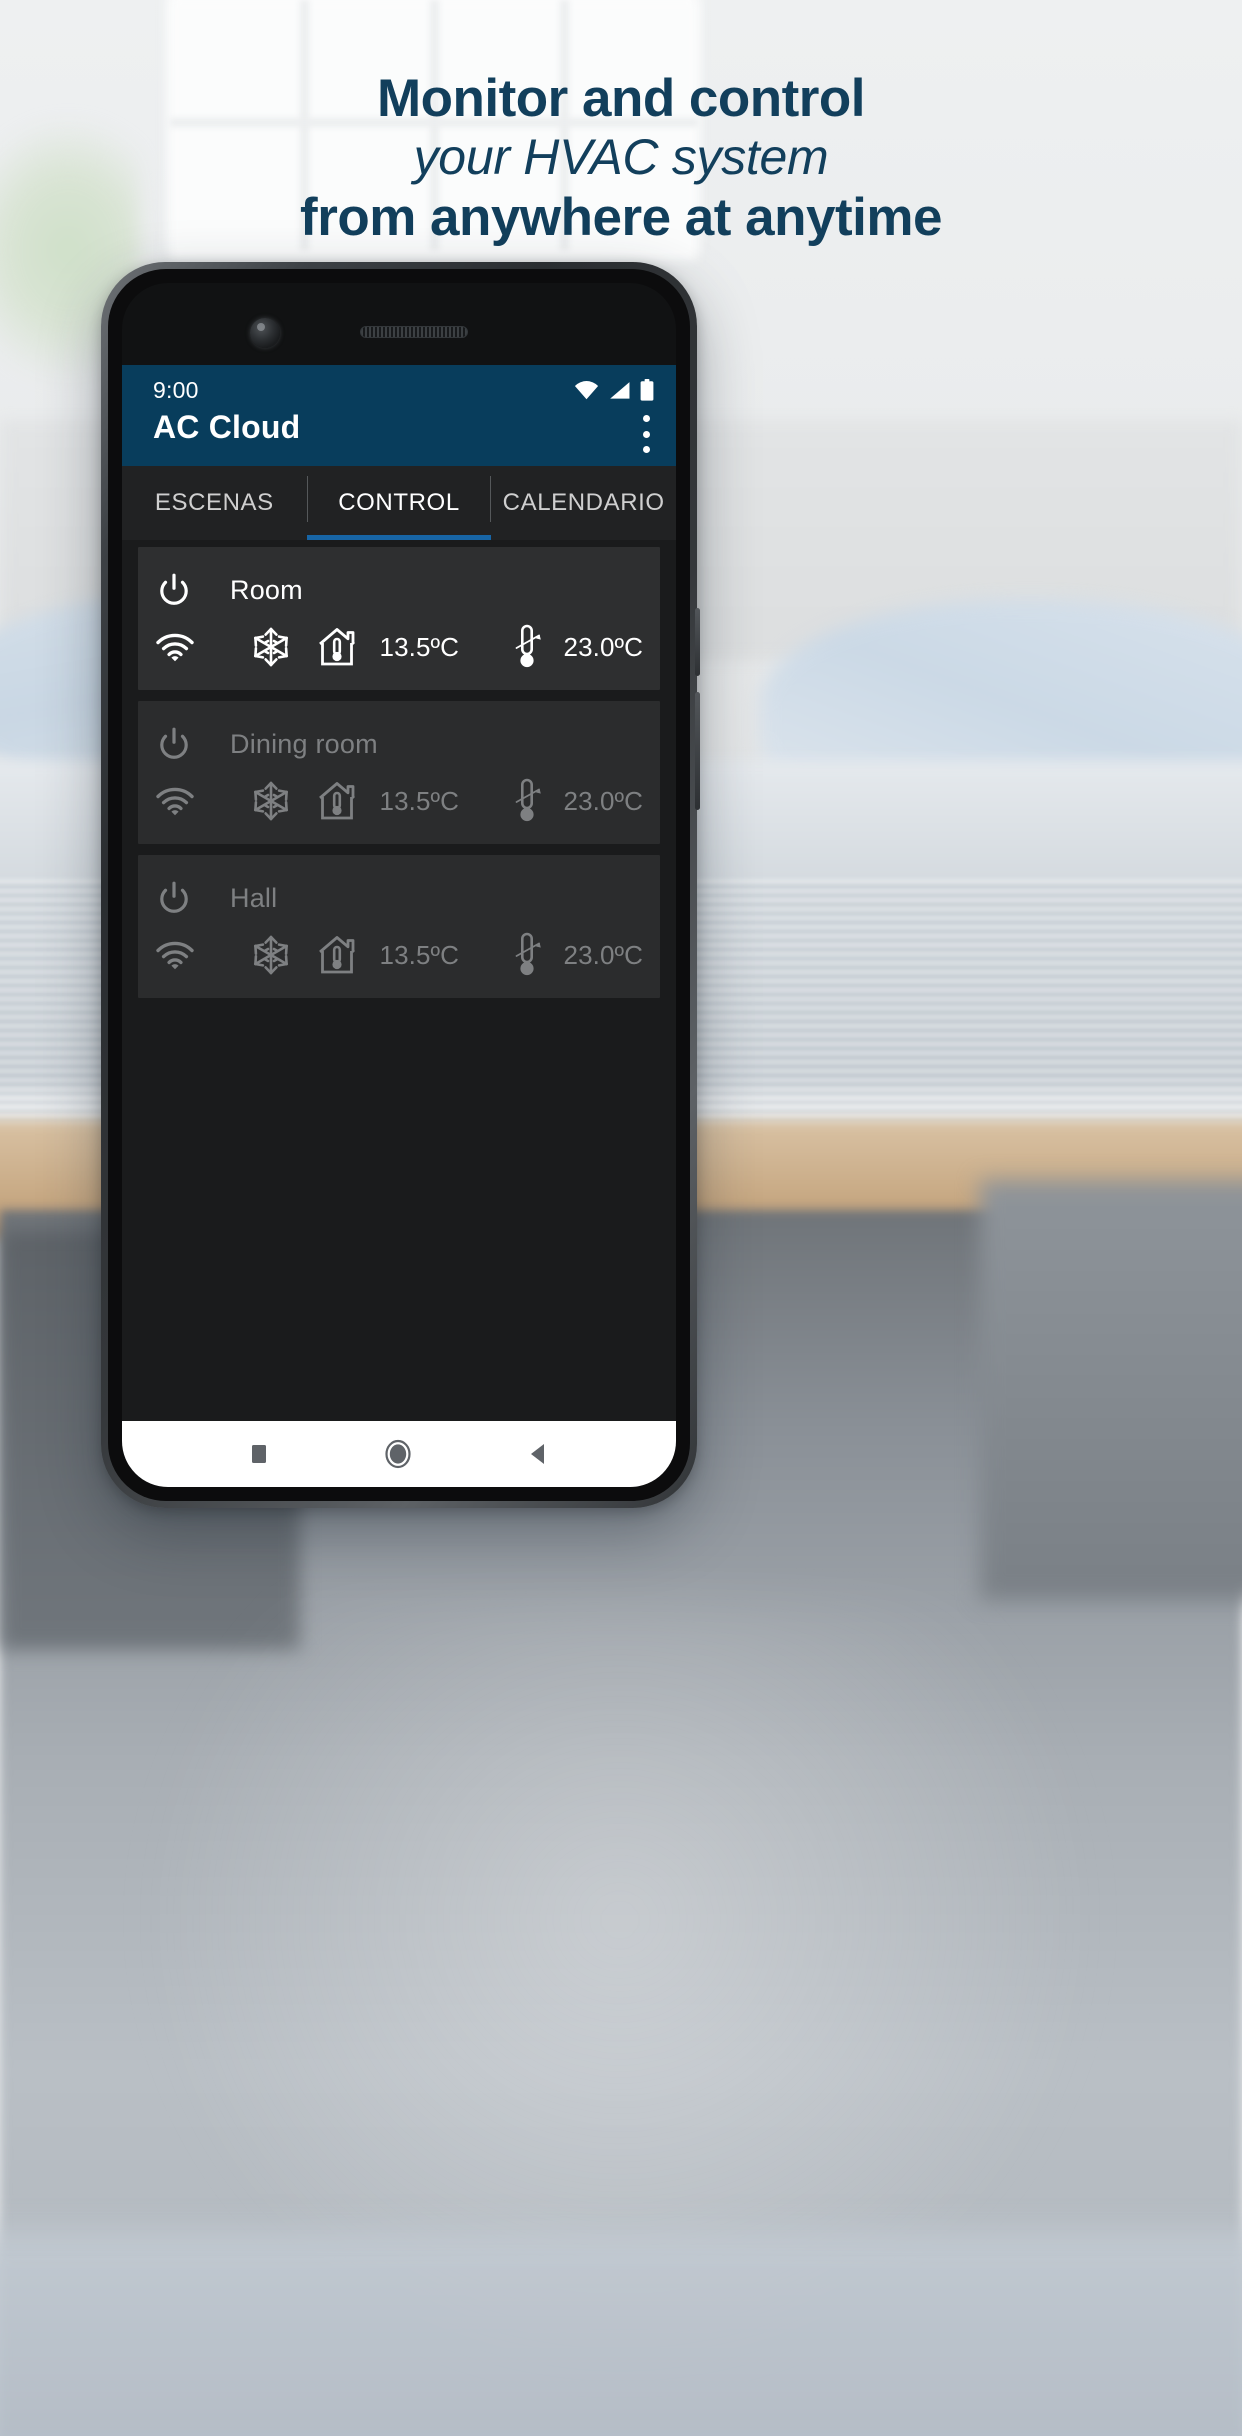 This screenshot has height=2436, width=1242. I want to click on back-button, so click(538, 1454).